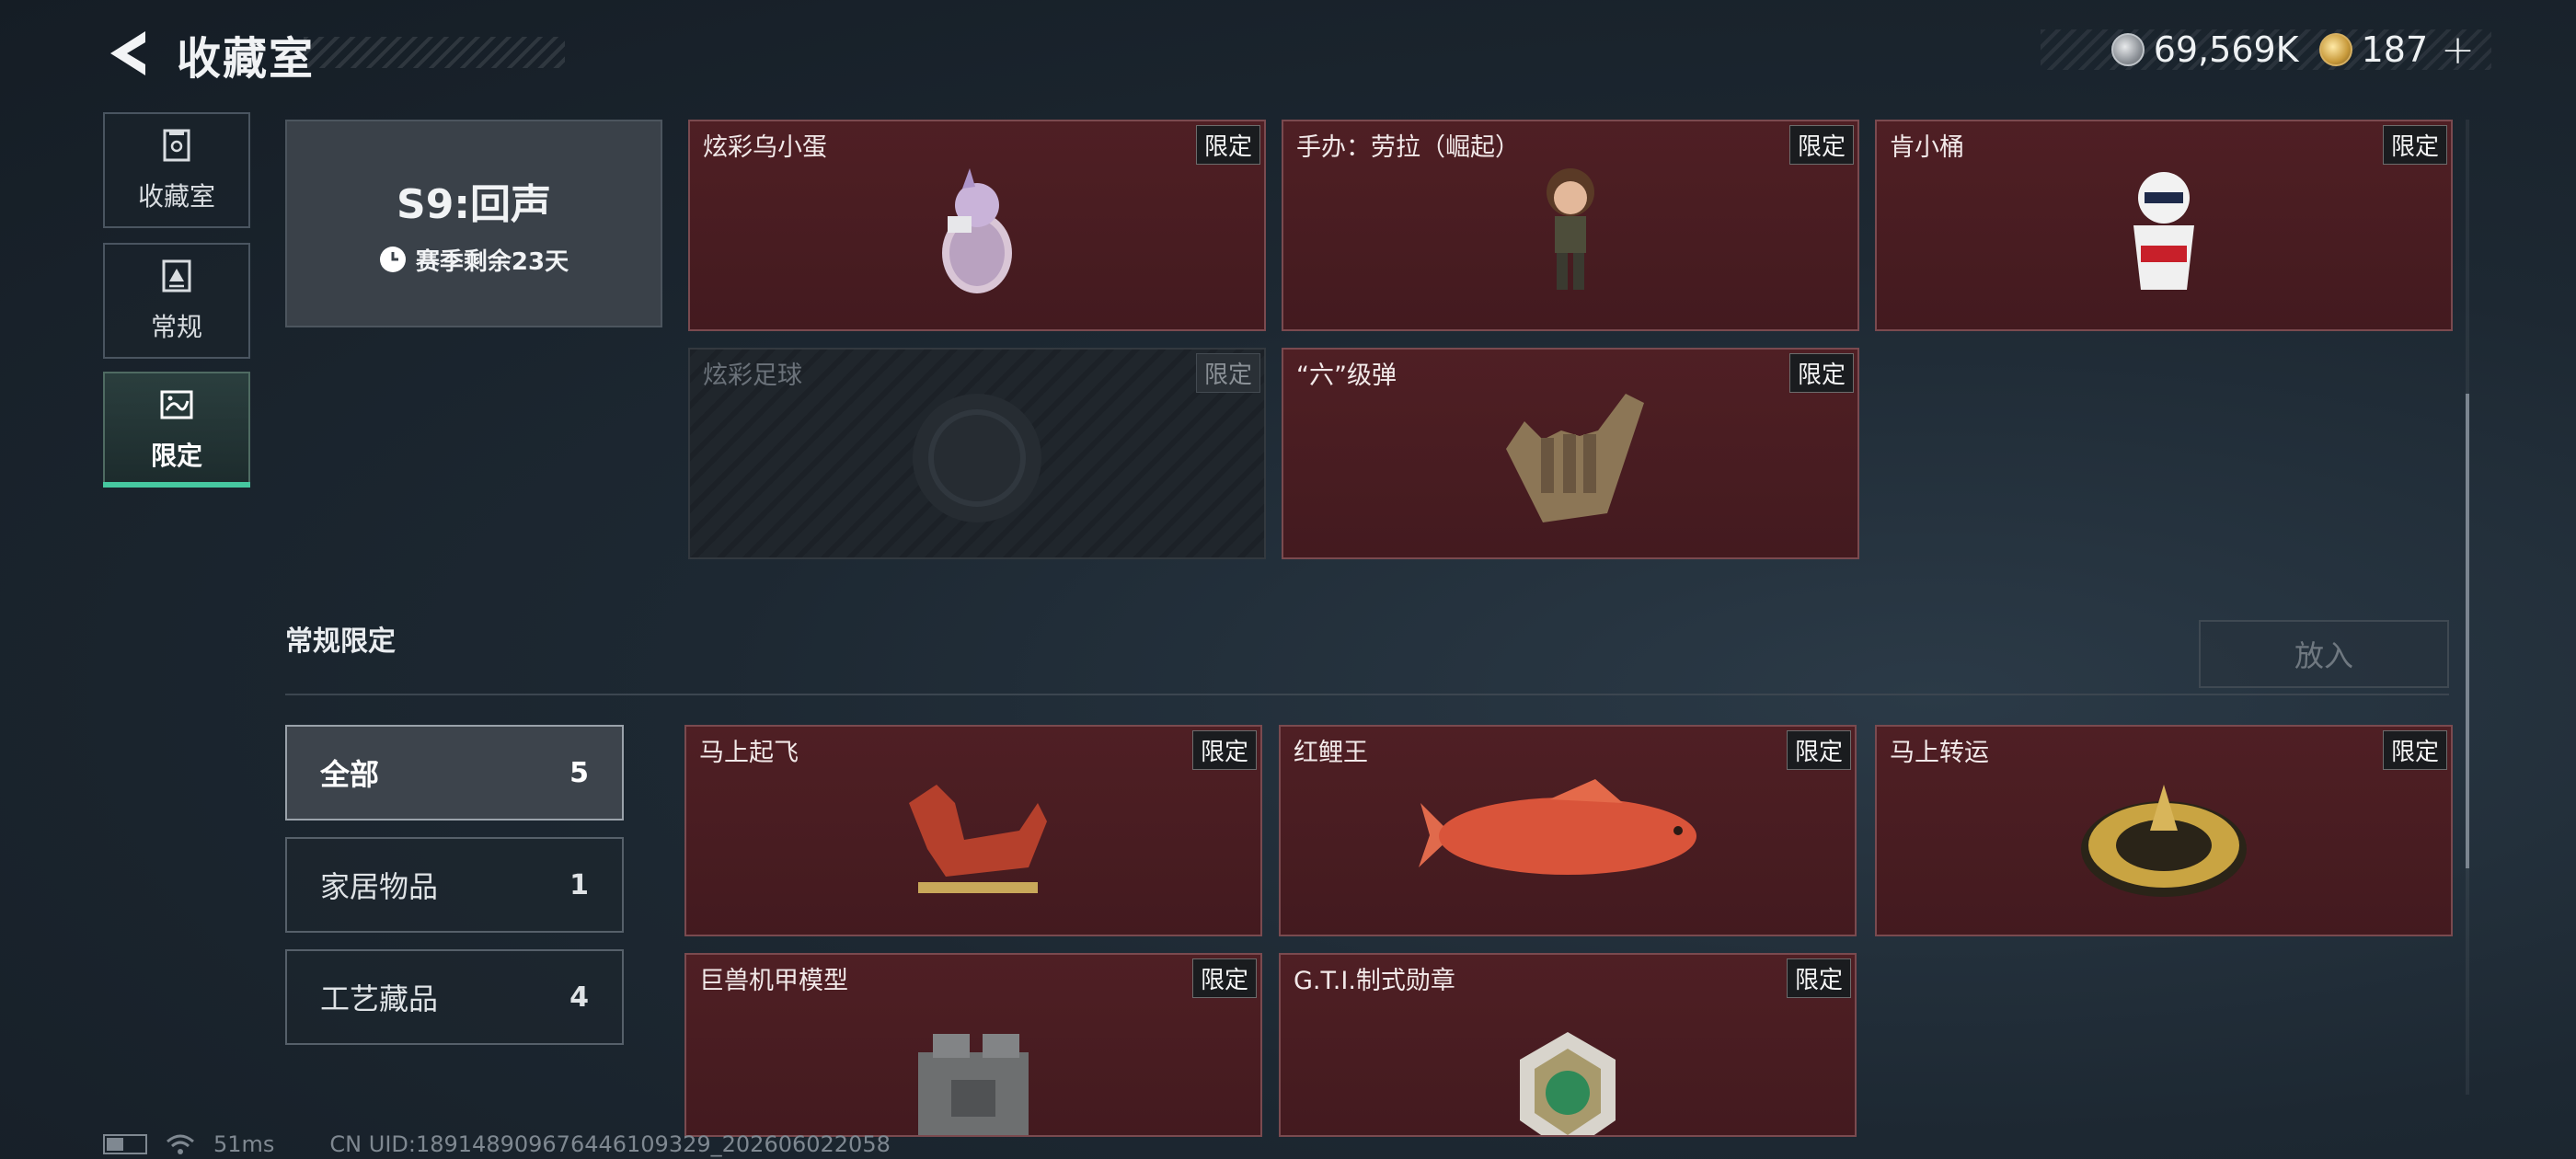 Image resolution: width=2576 pixels, height=1159 pixels. I want to click on item-card: 红鲤王 限定, so click(1568, 830).